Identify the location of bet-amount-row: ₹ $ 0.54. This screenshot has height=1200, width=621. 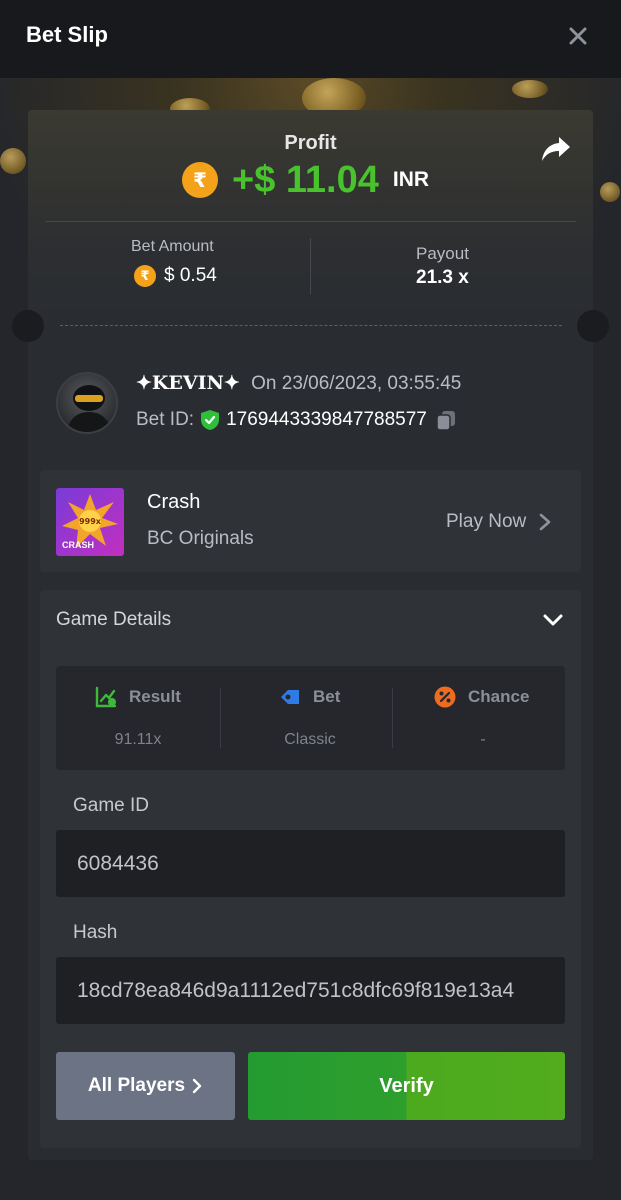
(175, 276).